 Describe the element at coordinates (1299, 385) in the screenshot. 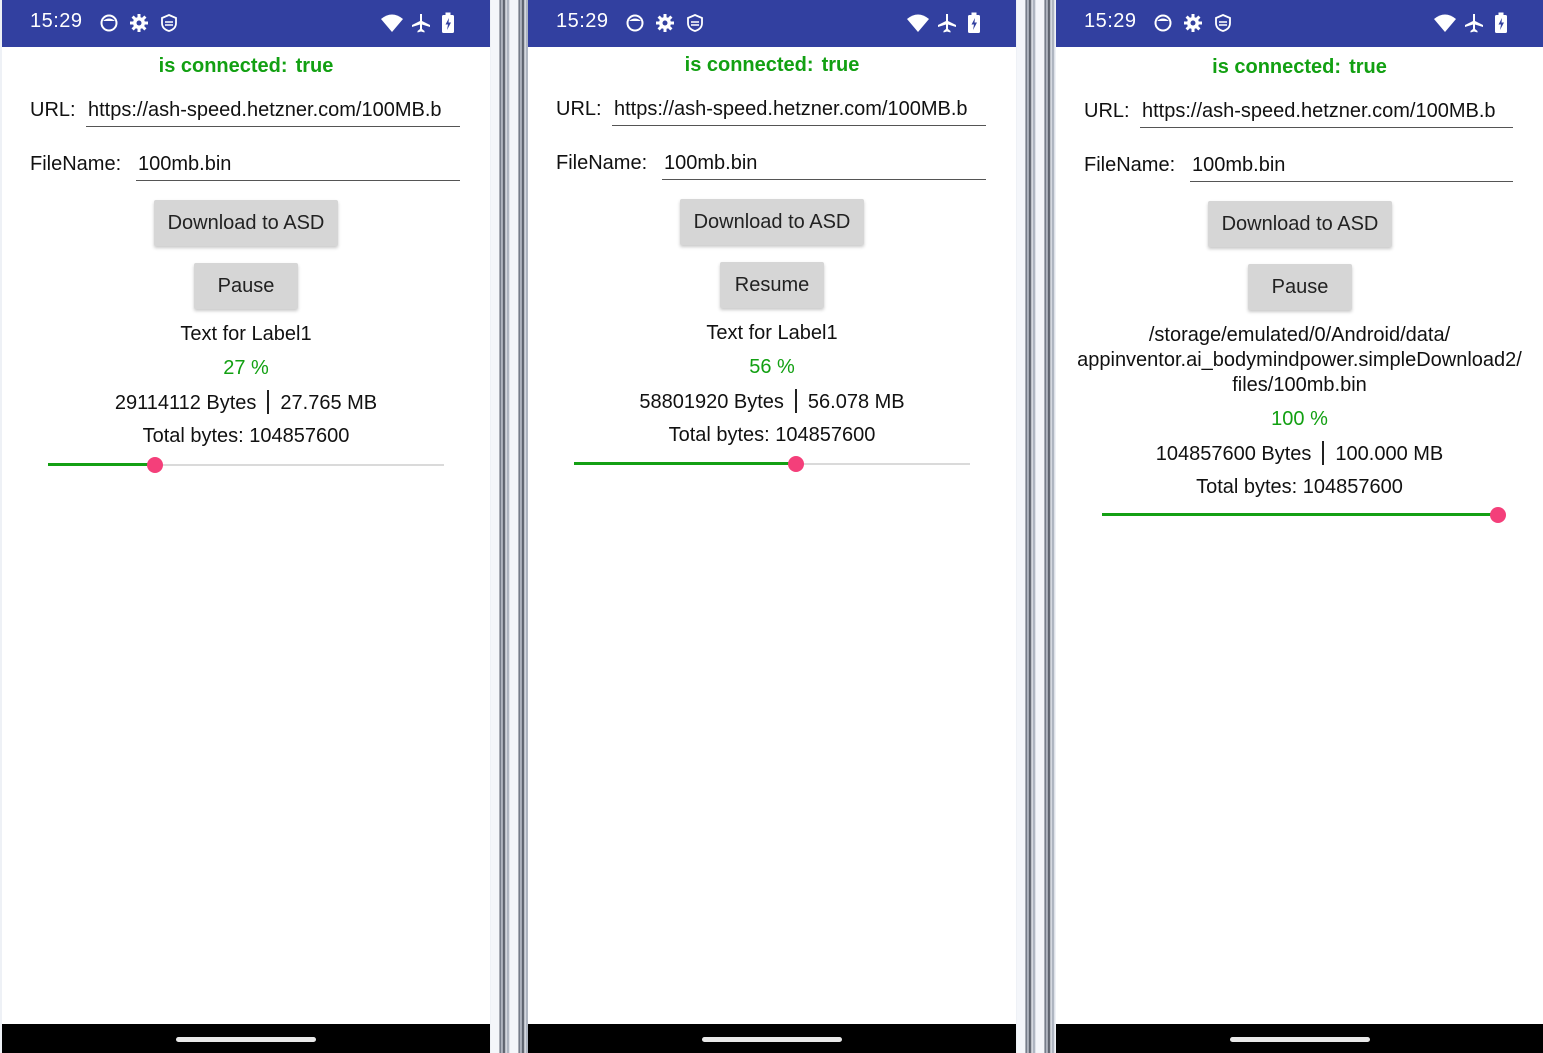

I see `file-path-line: files/100mb.bin` at that location.